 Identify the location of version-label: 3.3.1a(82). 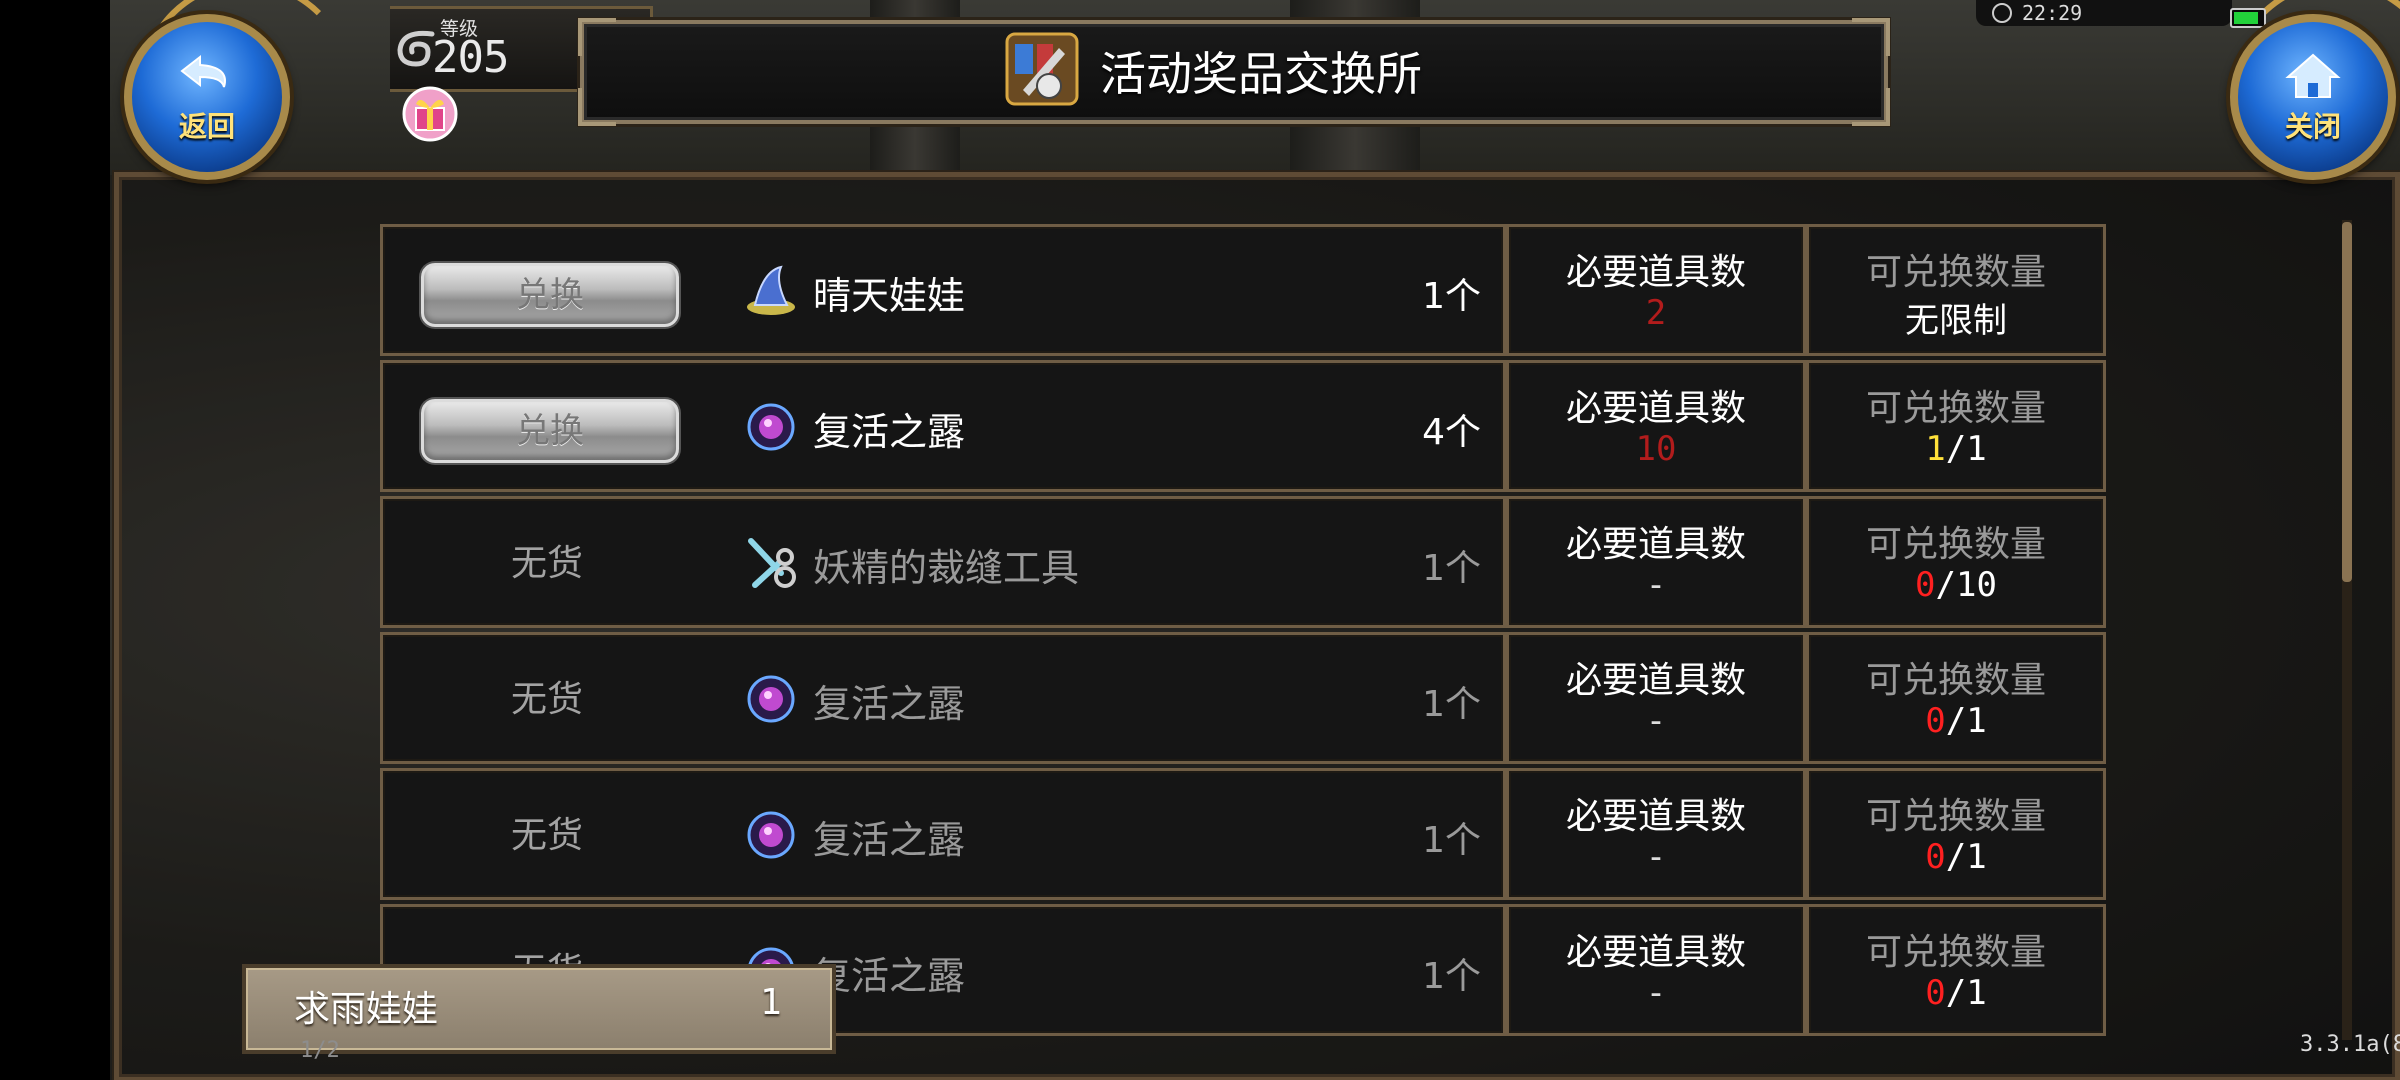
(2350, 1044).